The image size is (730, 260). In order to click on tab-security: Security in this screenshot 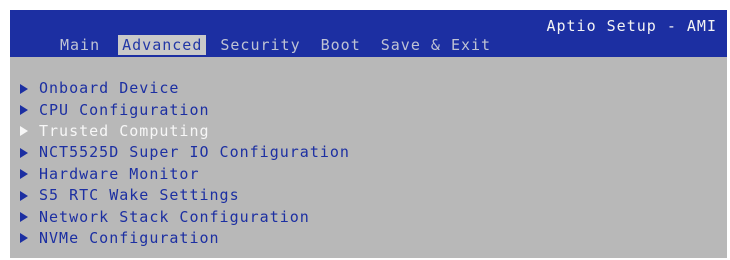, I will do `click(260, 45)`.